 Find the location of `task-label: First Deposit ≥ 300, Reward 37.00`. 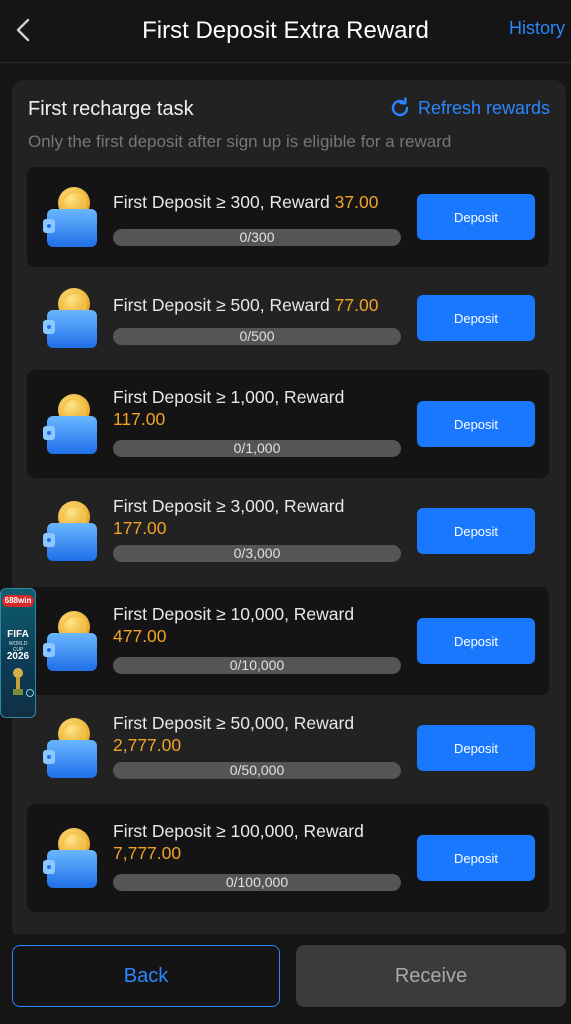

task-label: First Deposit ≥ 300, Reward 37.00 is located at coordinates (263, 202).